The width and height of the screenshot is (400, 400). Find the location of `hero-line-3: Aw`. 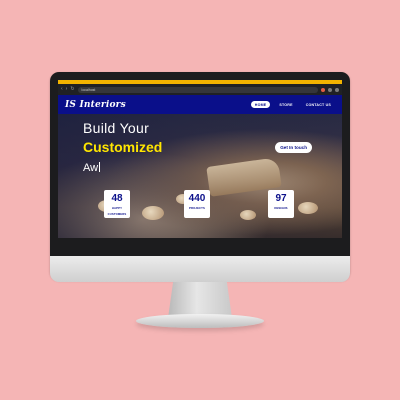

hero-line-3: Aw is located at coordinates (122, 168).